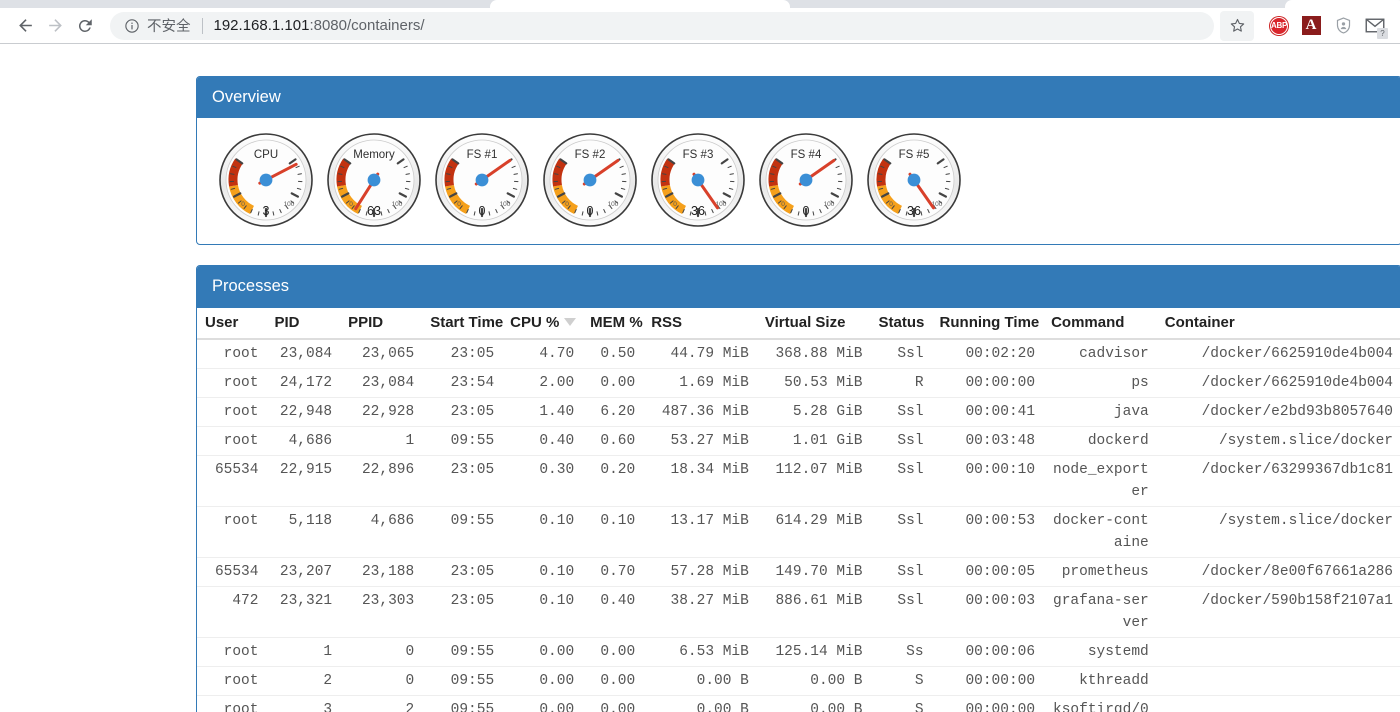  I want to click on col-header-mem-pct: MEM %, so click(613, 323).